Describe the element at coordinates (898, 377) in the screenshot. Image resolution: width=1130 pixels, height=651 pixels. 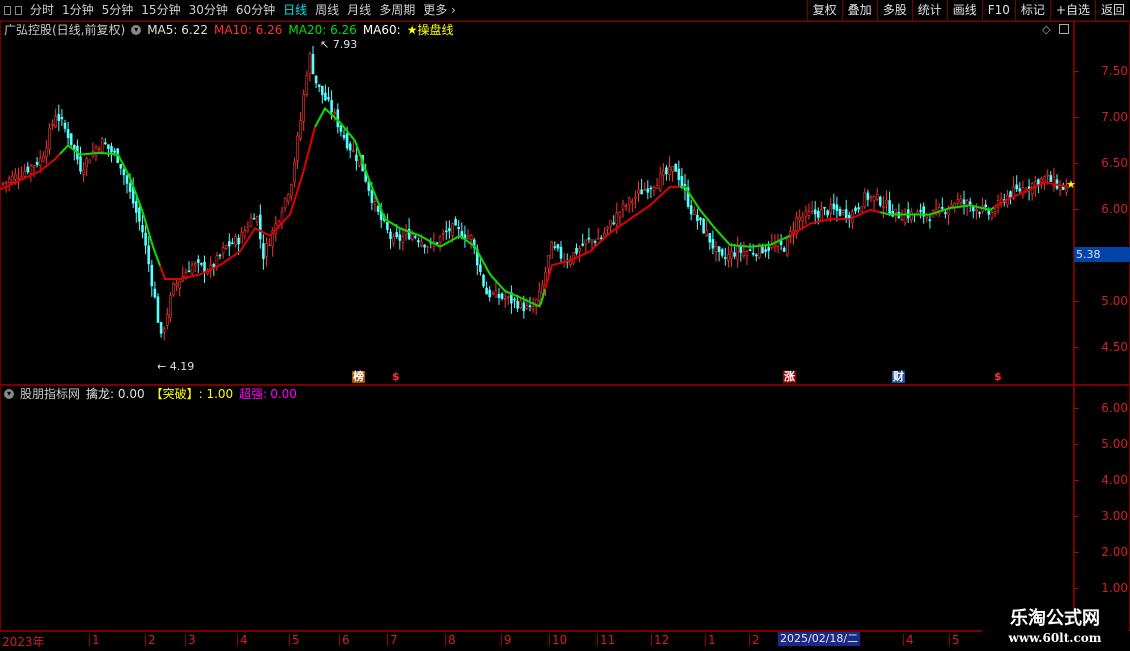
I see `event-marker: 财` at that location.